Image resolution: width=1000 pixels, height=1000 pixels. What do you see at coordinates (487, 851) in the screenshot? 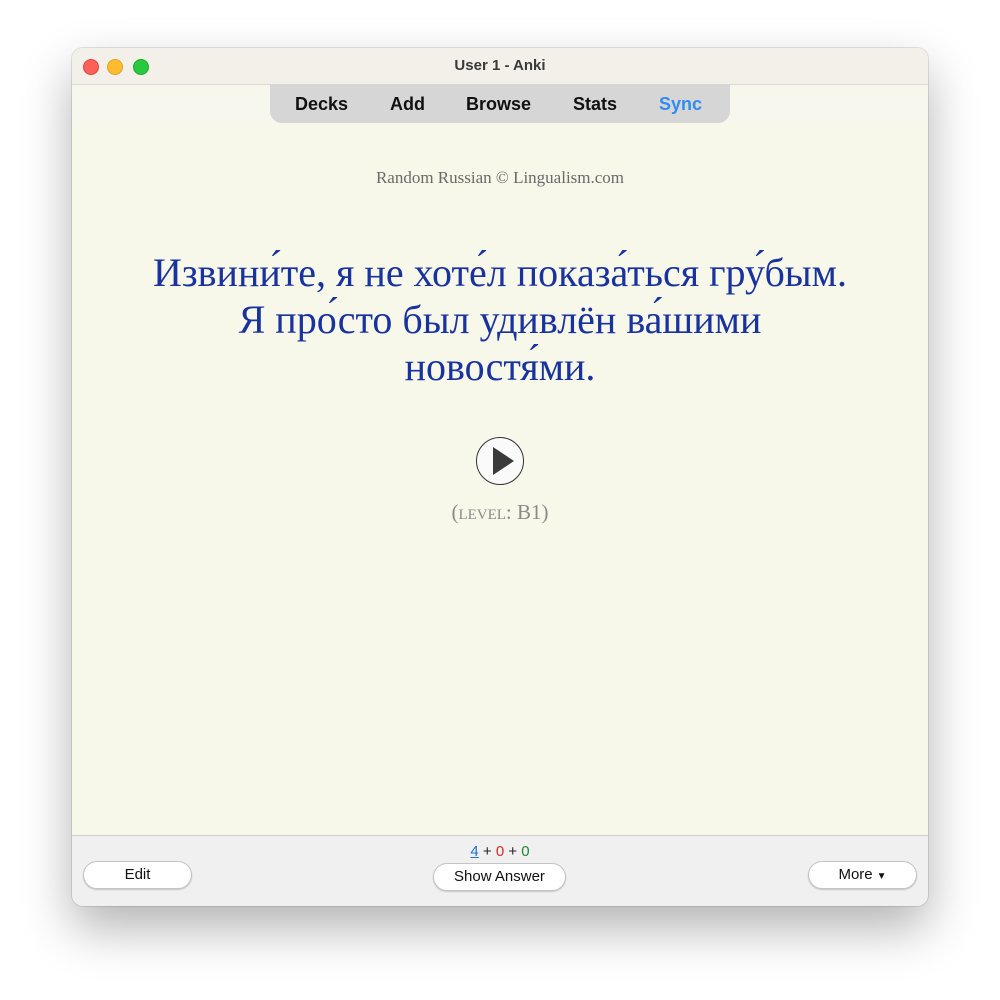
I see `count-plus-1: +` at bounding box center [487, 851].